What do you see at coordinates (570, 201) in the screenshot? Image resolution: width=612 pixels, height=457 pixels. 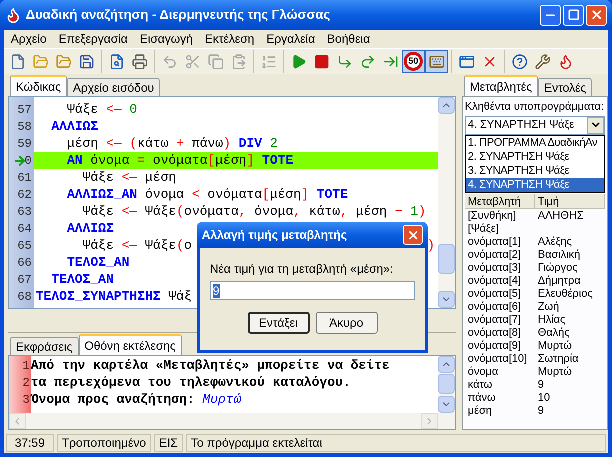 I see `column-header: Τιμή` at bounding box center [570, 201].